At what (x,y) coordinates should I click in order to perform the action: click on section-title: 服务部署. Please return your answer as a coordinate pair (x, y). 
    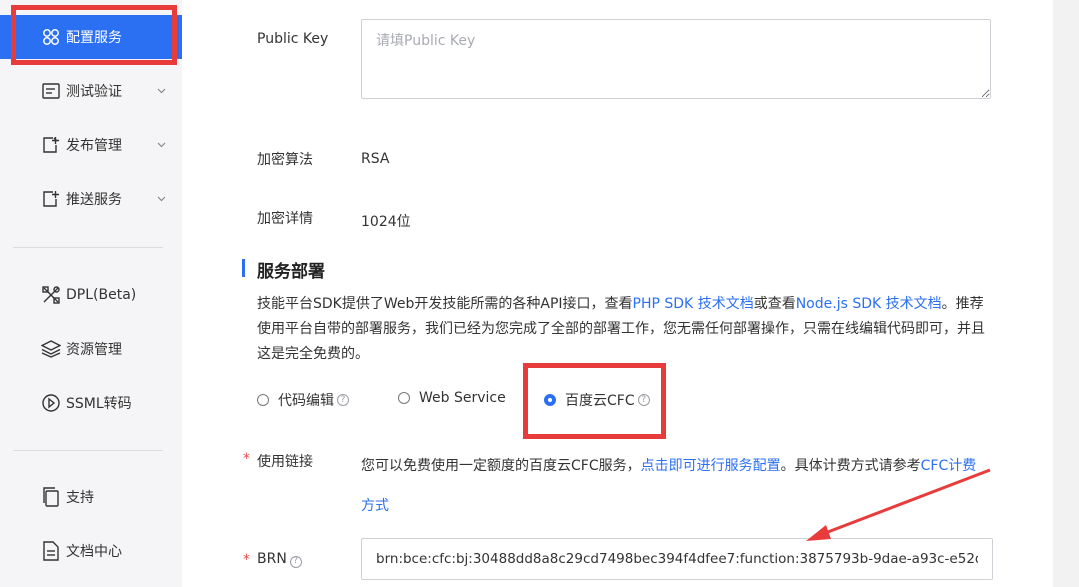
    Looking at the image, I should click on (291, 272).